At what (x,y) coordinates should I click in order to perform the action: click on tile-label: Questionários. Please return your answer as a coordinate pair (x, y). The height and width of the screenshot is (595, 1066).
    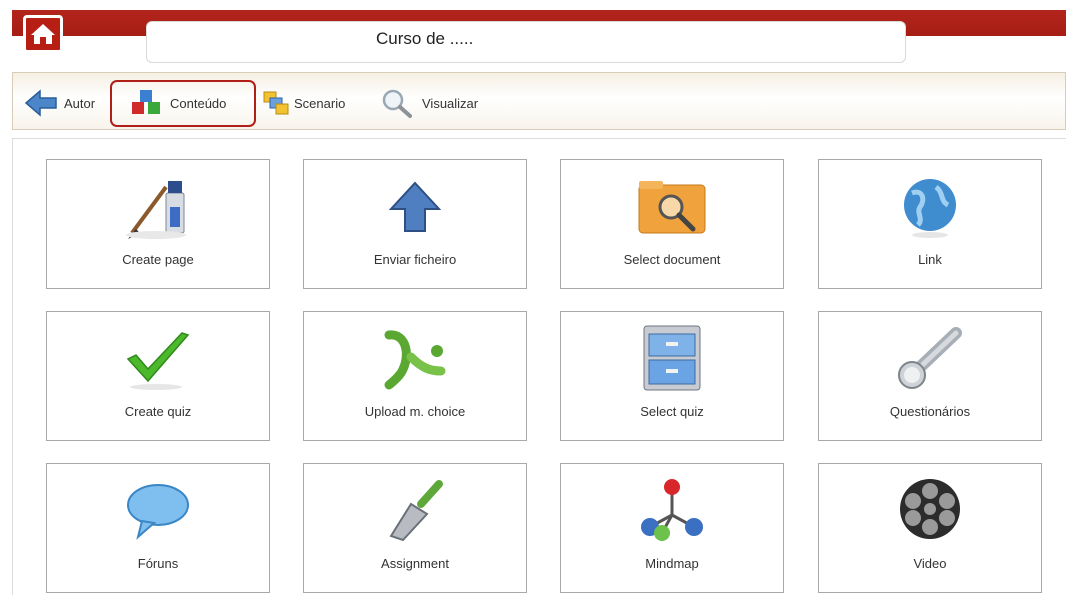
    Looking at the image, I should click on (930, 411).